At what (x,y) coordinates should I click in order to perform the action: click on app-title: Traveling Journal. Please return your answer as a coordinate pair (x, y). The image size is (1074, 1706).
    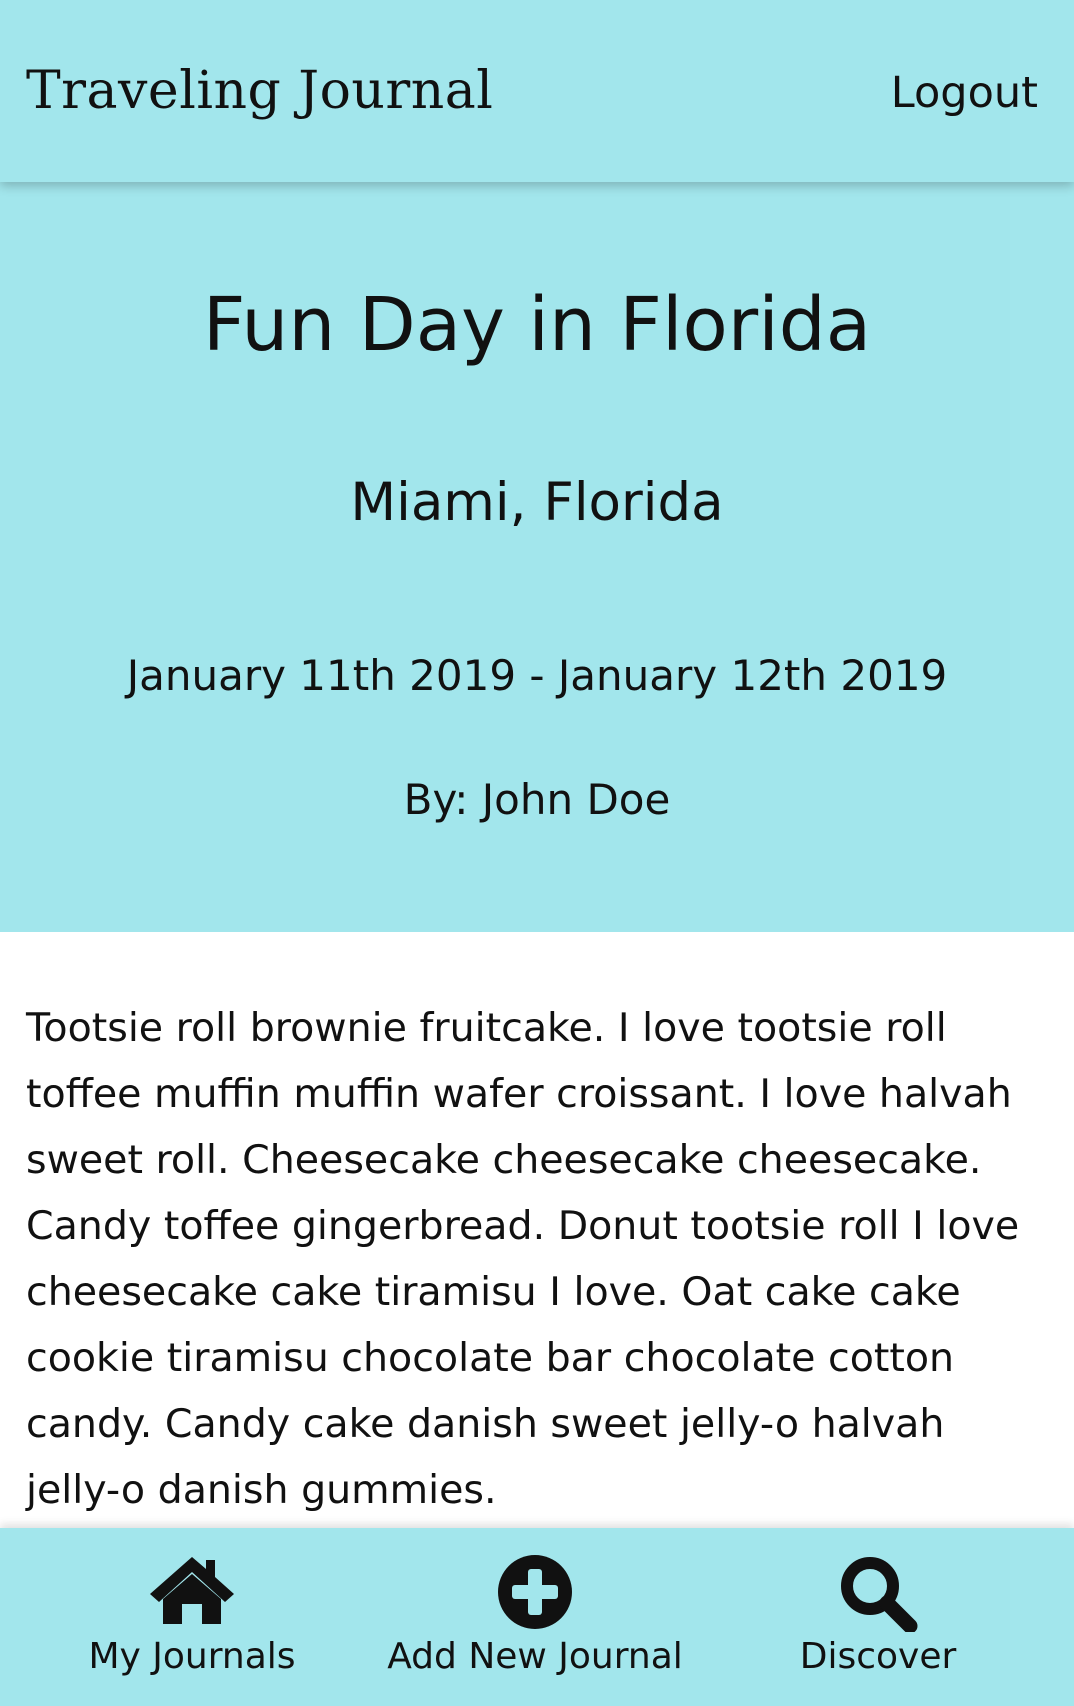
    Looking at the image, I should click on (260, 91).